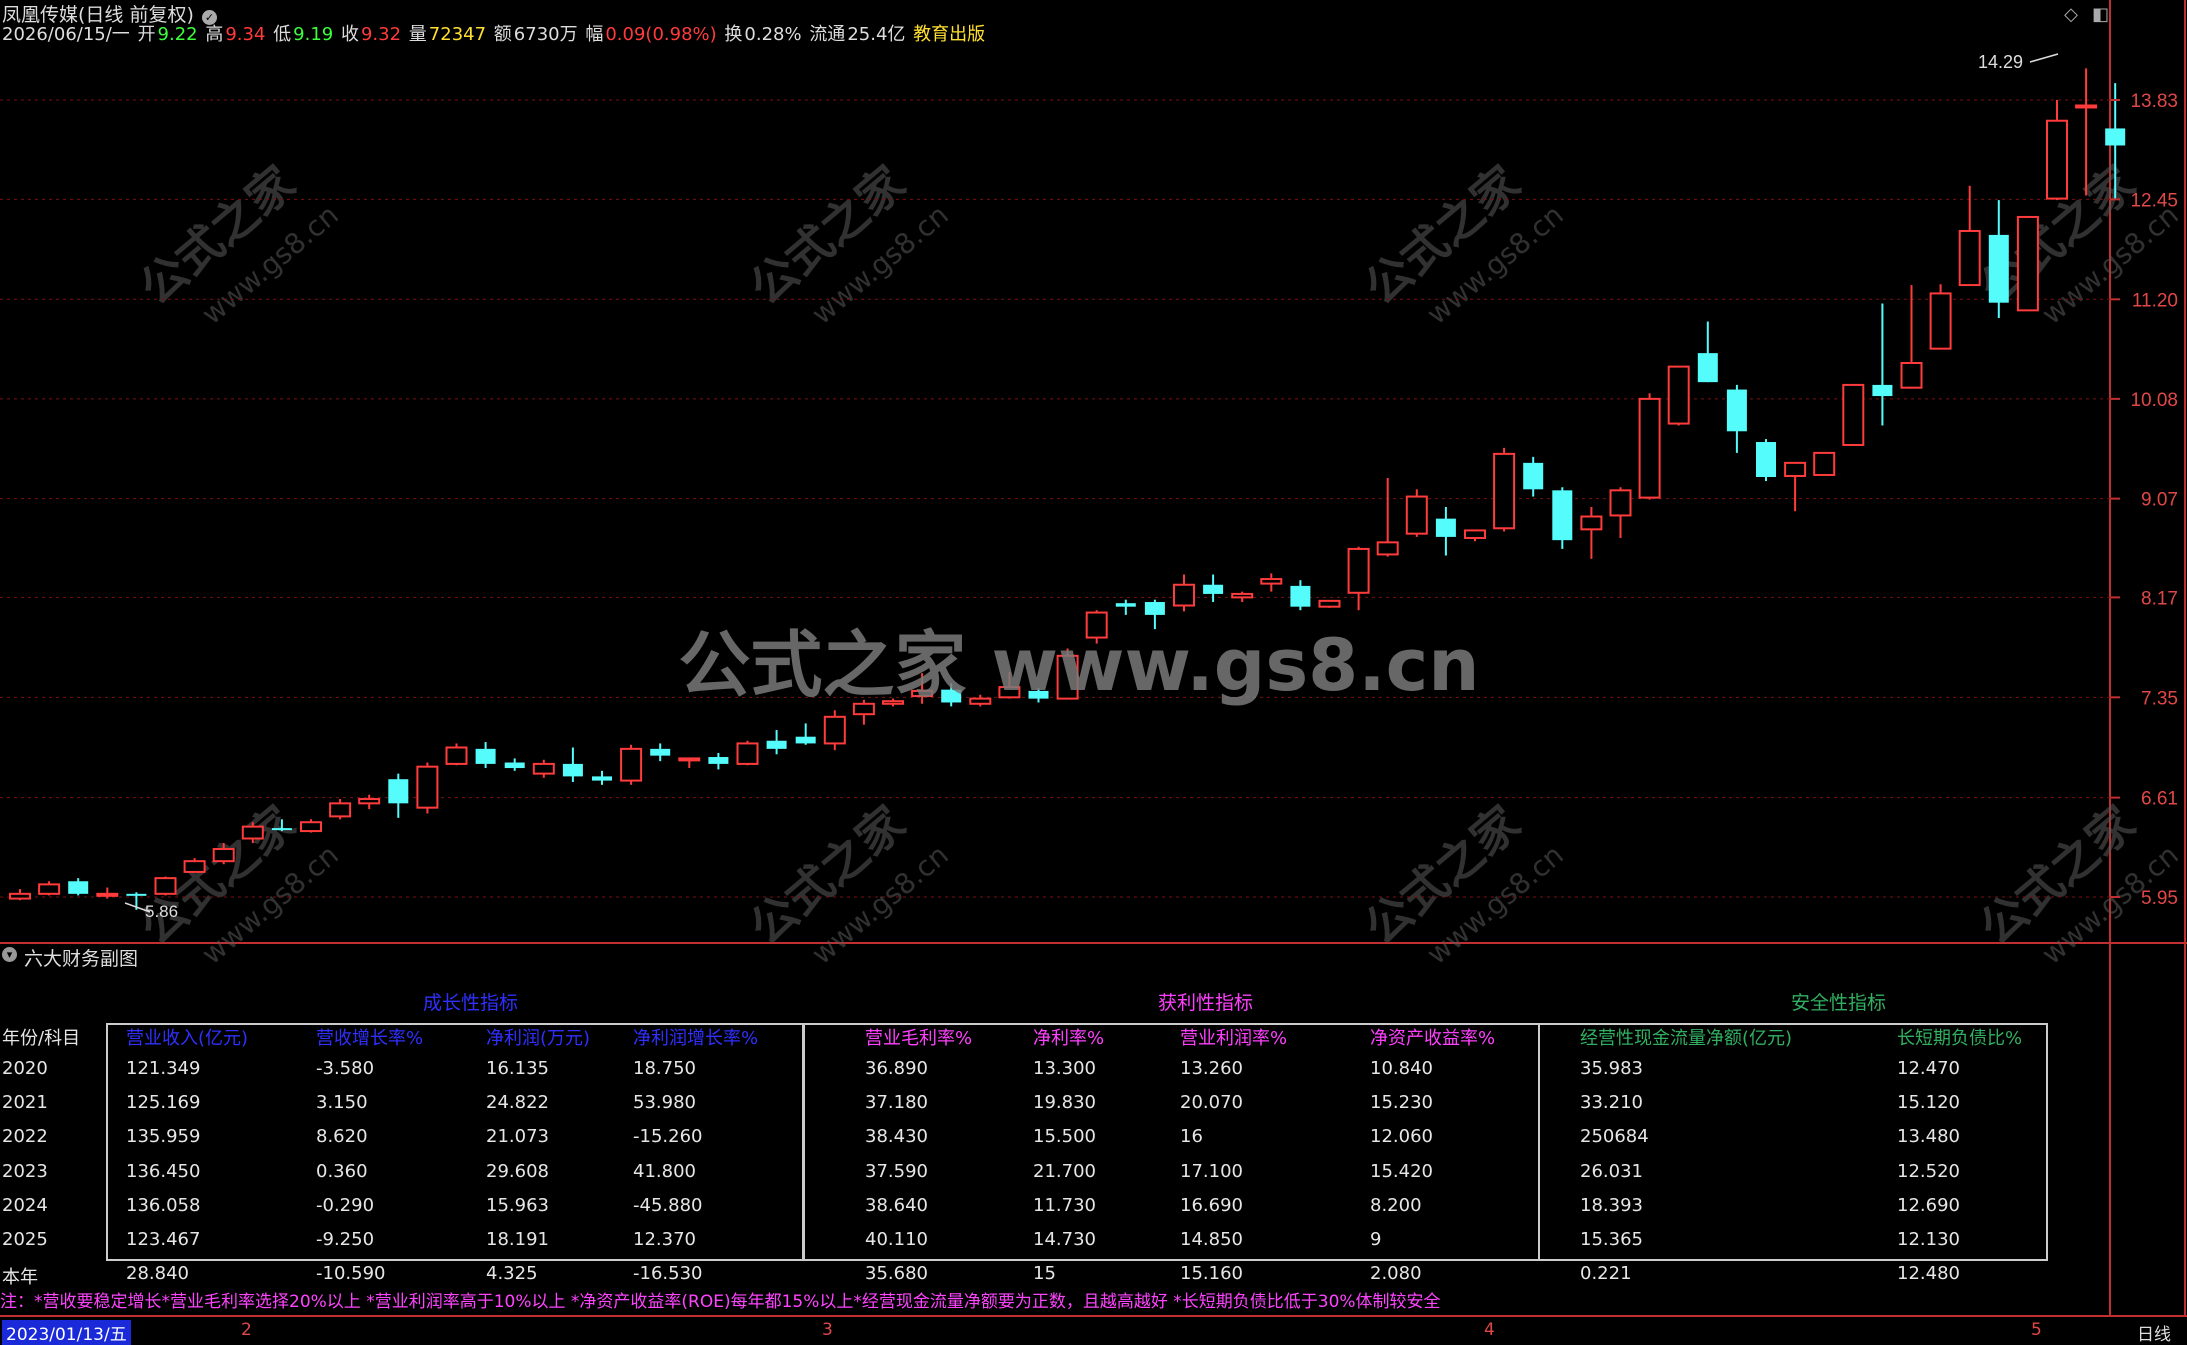  Describe the element at coordinates (1069, 1038) in the screenshot. I see `column-header: 净利率%` at that location.